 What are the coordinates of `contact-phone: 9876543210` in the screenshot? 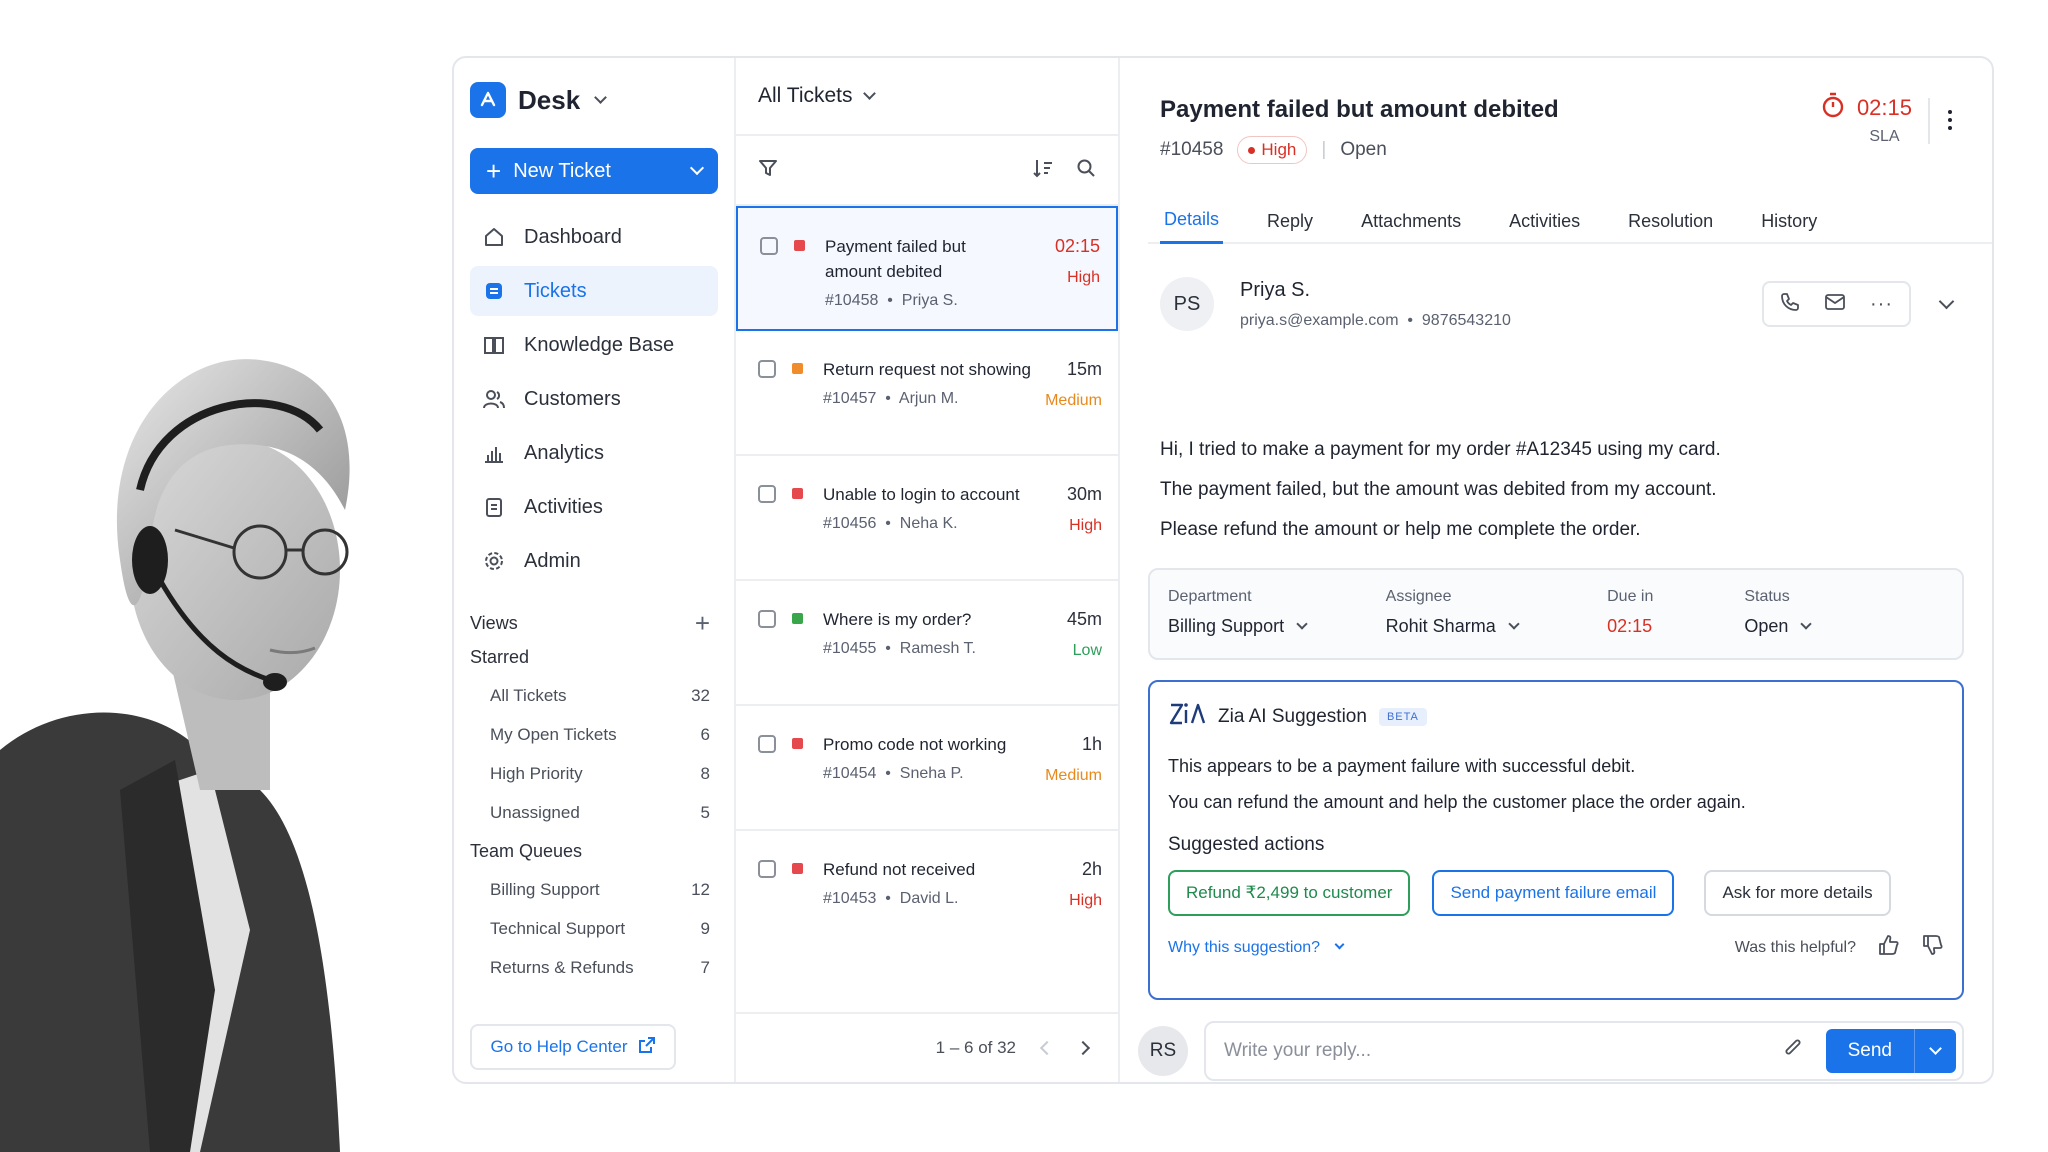 It's located at (1466, 320).